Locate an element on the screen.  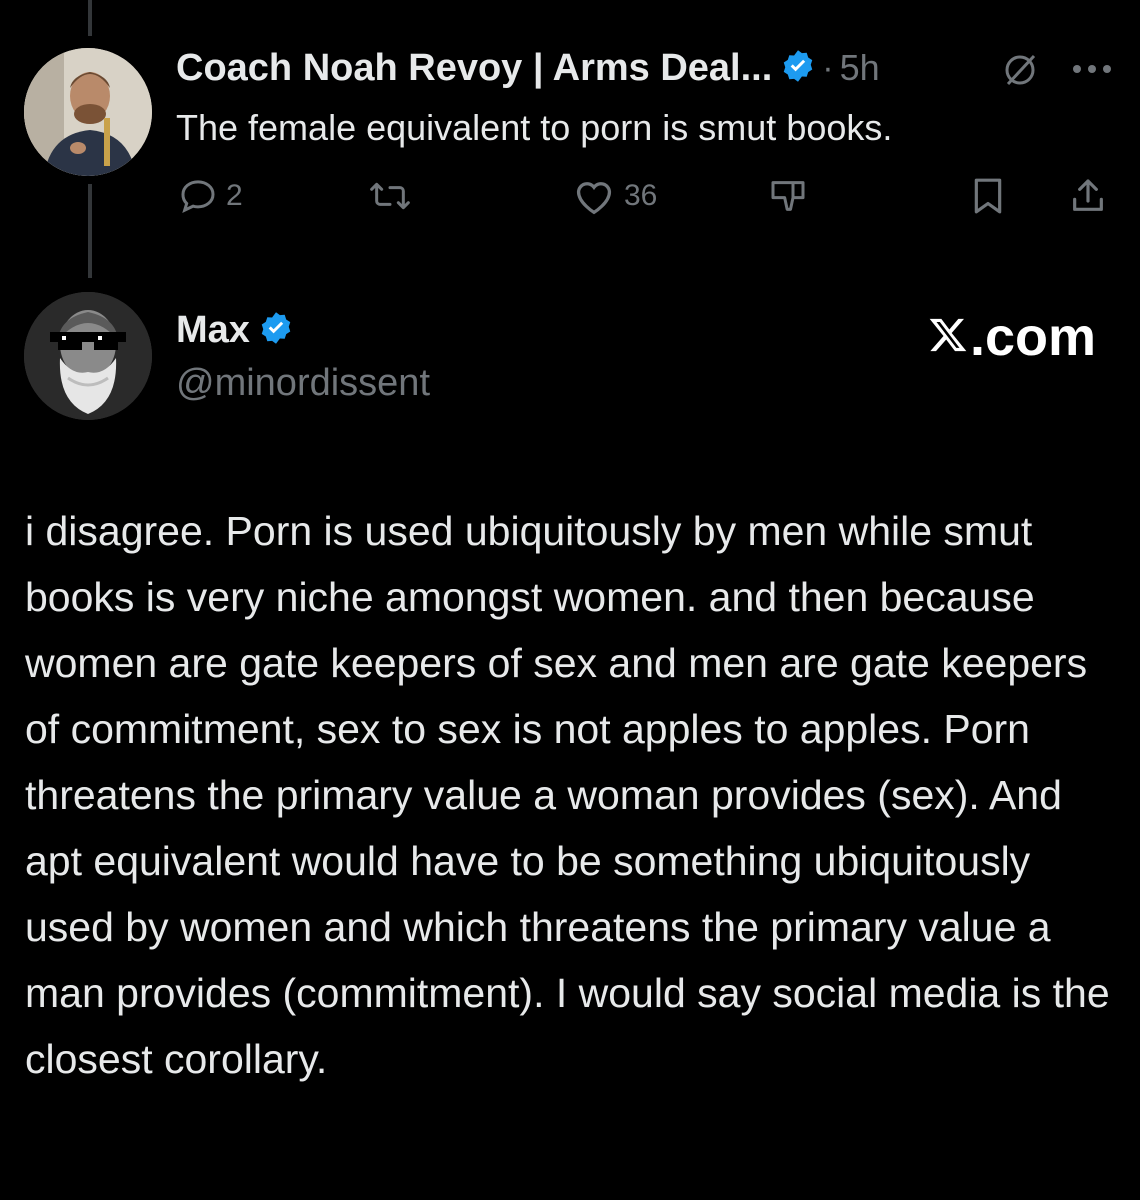
reply-author-avatar is located at coordinates (88, 356).